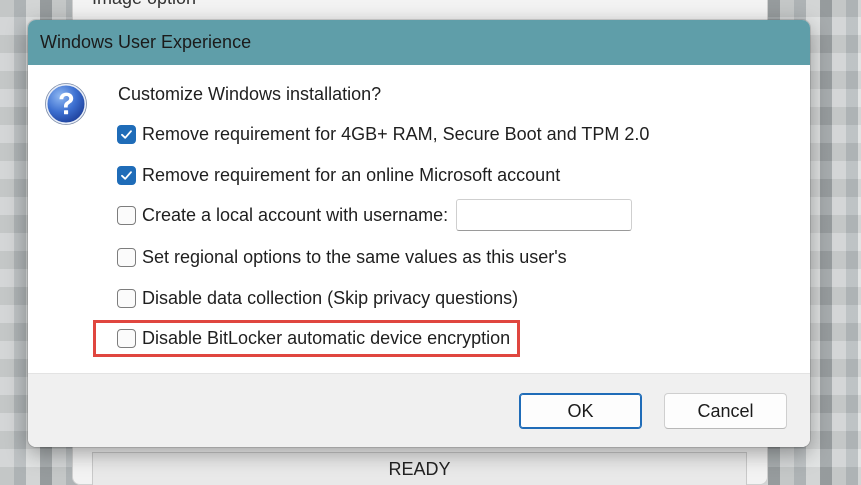  Describe the element at coordinates (66, 104) in the screenshot. I see `question-mark-icon` at that location.